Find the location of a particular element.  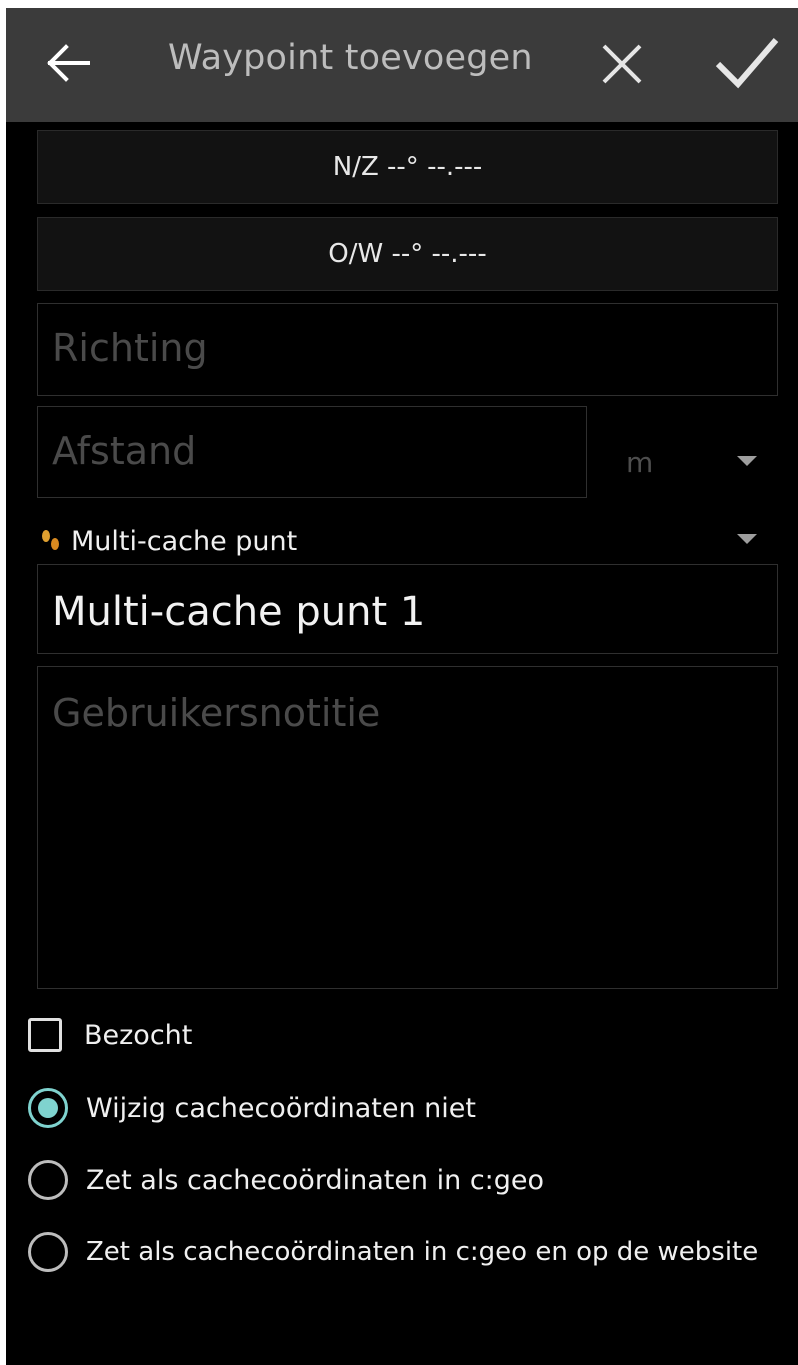

option-label: Wijzig cachecoördinaten niet is located at coordinates (281, 1108).